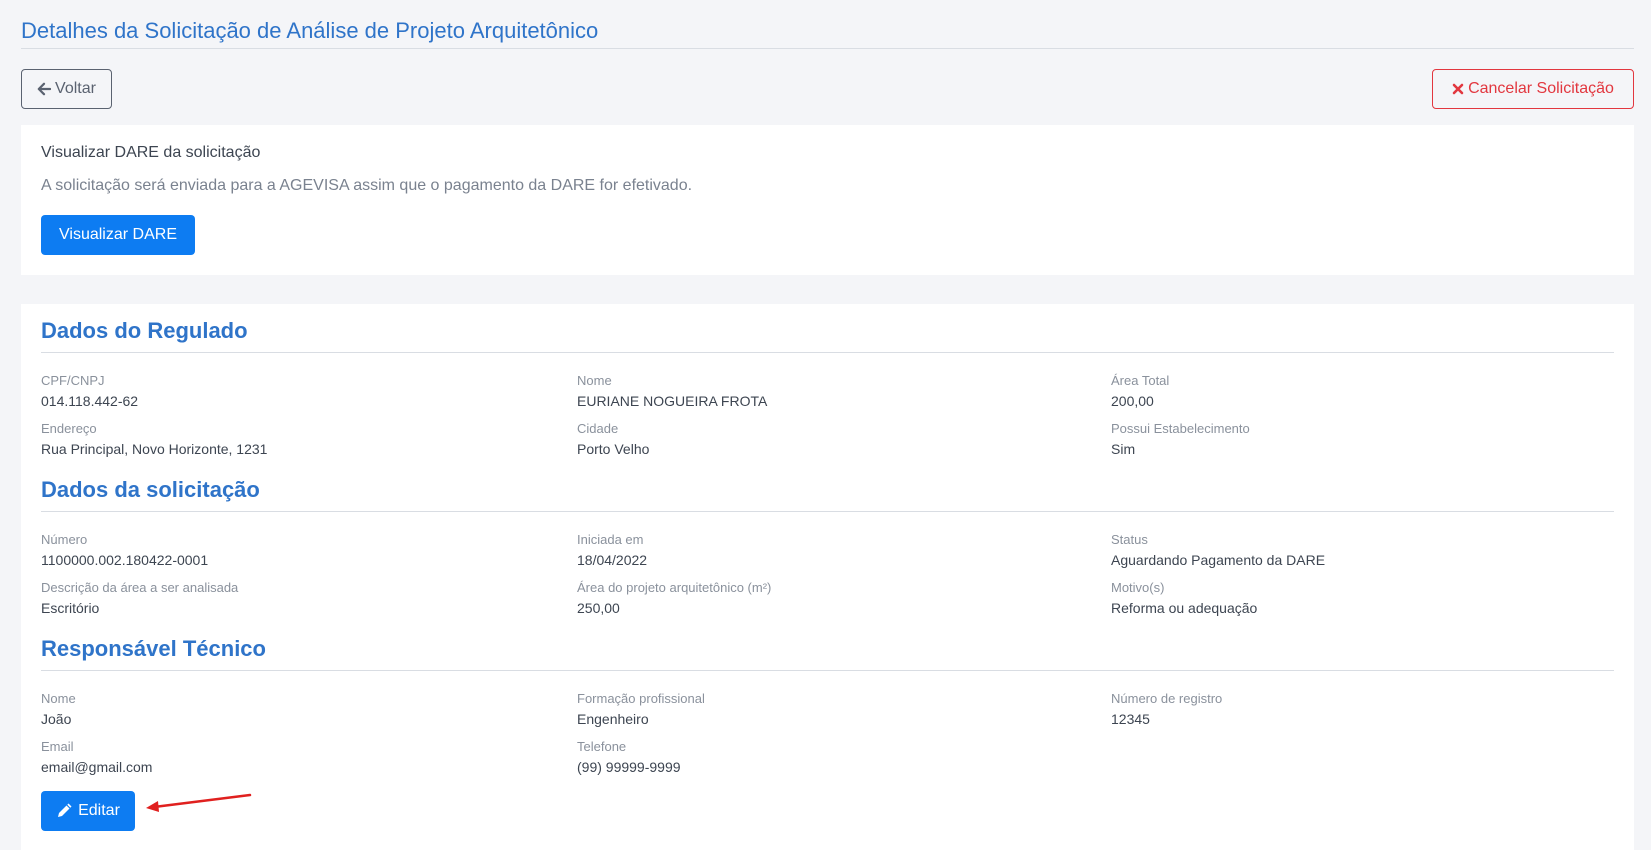 The height and width of the screenshot is (850, 1651). Describe the element at coordinates (150, 489) in the screenshot. I see `section-title-solicitacao: Dados da solicitação` at that location.